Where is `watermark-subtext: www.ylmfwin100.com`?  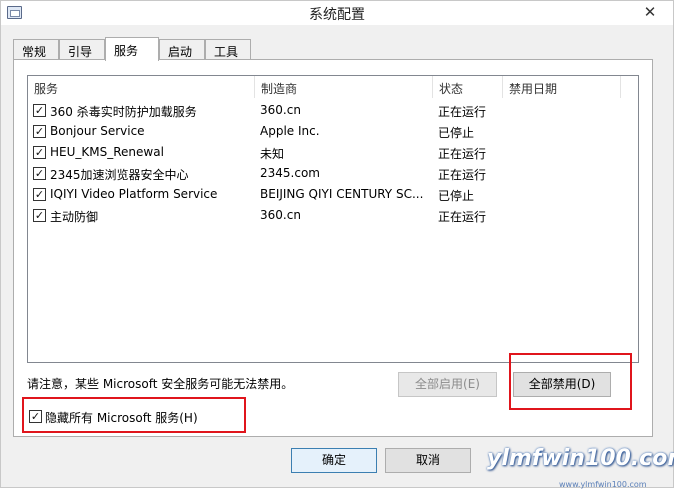 watermark-subtext: www.ylmfwin100.com is located at coordinates (603, 484).